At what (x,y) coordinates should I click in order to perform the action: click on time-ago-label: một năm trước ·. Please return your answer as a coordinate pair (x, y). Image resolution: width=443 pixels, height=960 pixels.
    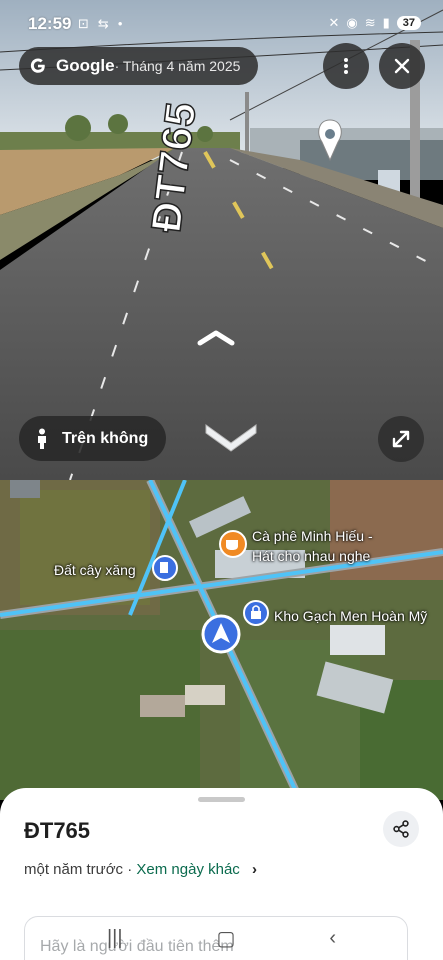
    Looking at the image, I should click on (78, 869).